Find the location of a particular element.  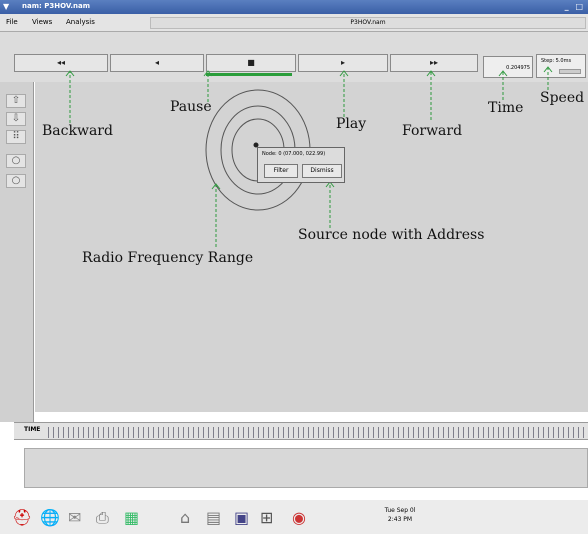

label-source-node: Source node with Address is located at coordinates (391, 235).